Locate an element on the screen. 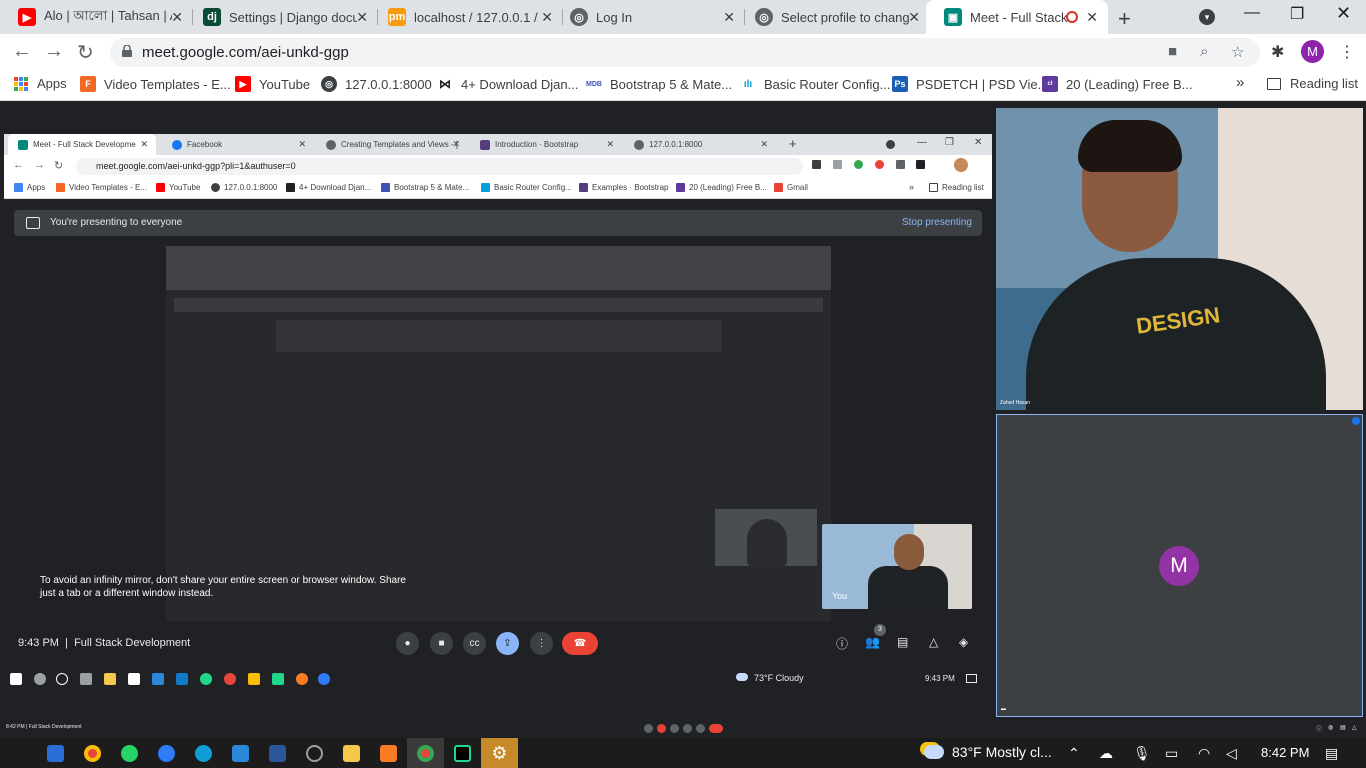 The height and width of the screenshot is (768, 1366). cloud-icon is located at coordinates (742, 677).